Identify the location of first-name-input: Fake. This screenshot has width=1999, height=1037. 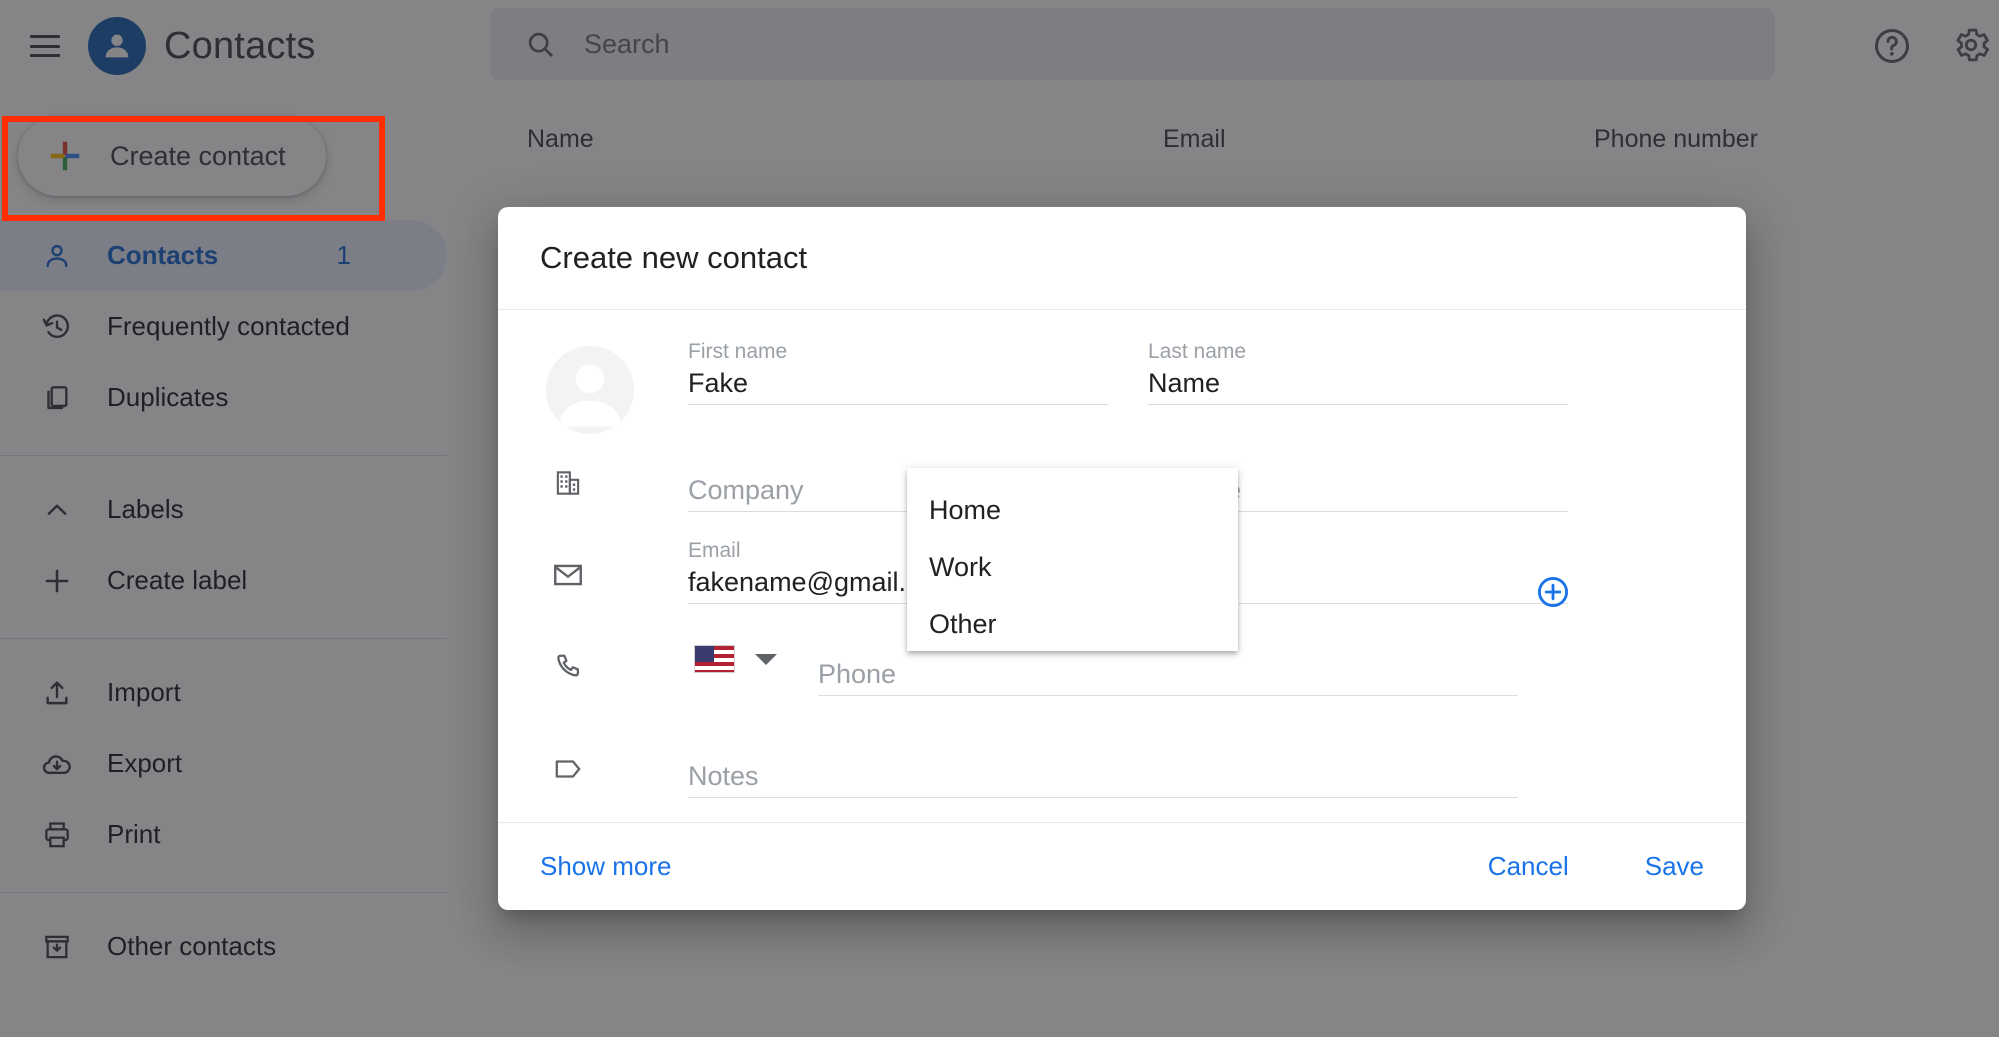
(898, 384).